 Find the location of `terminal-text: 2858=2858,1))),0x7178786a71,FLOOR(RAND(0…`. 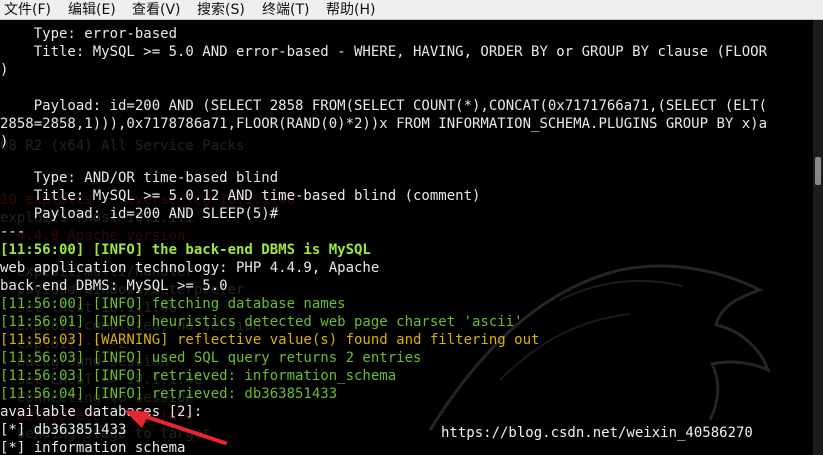

terminal-text: 2858=2858,1))),0x7178786a71,FLOOR(RAND(0… is located at coordinates (384, 124).